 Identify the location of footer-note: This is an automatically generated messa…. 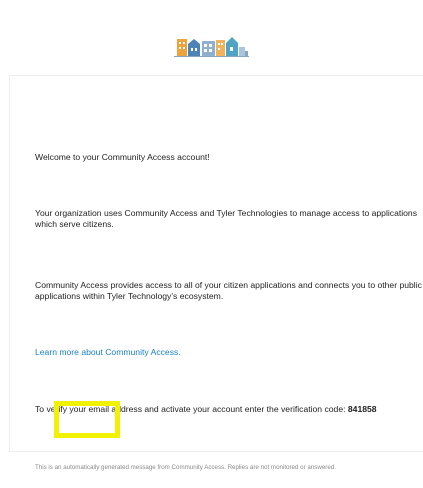
(185, 467).